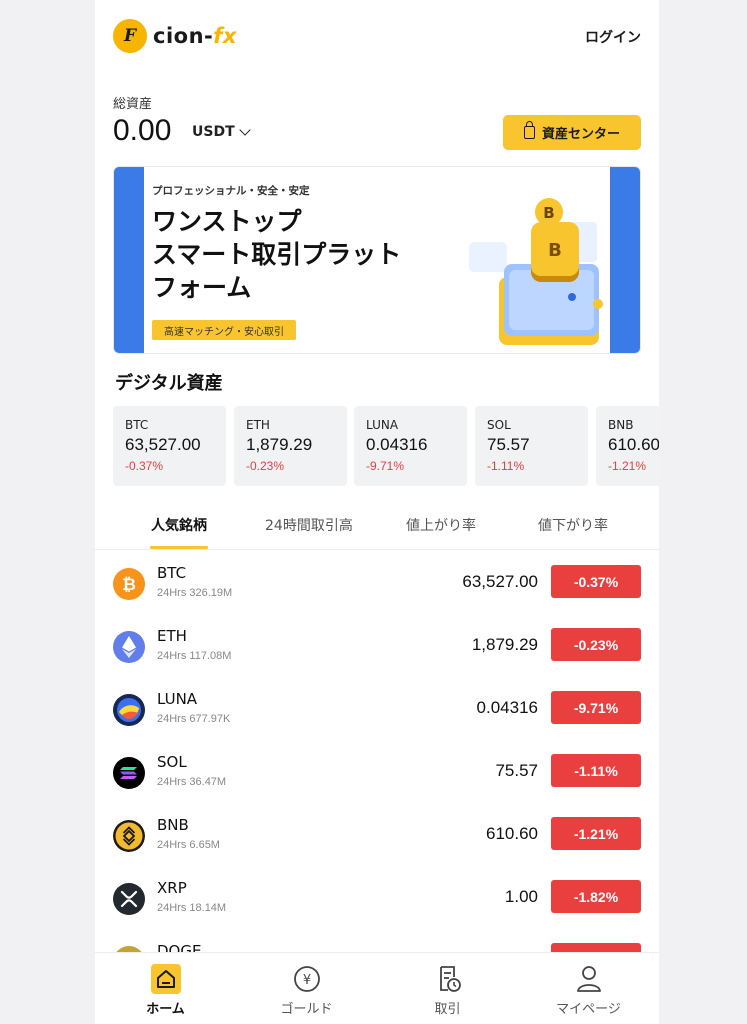 Image resolution: width=747 pixels, height=1024 pixels. I want to click on digital-assets-title: デジタル資産, so click(169, 383).